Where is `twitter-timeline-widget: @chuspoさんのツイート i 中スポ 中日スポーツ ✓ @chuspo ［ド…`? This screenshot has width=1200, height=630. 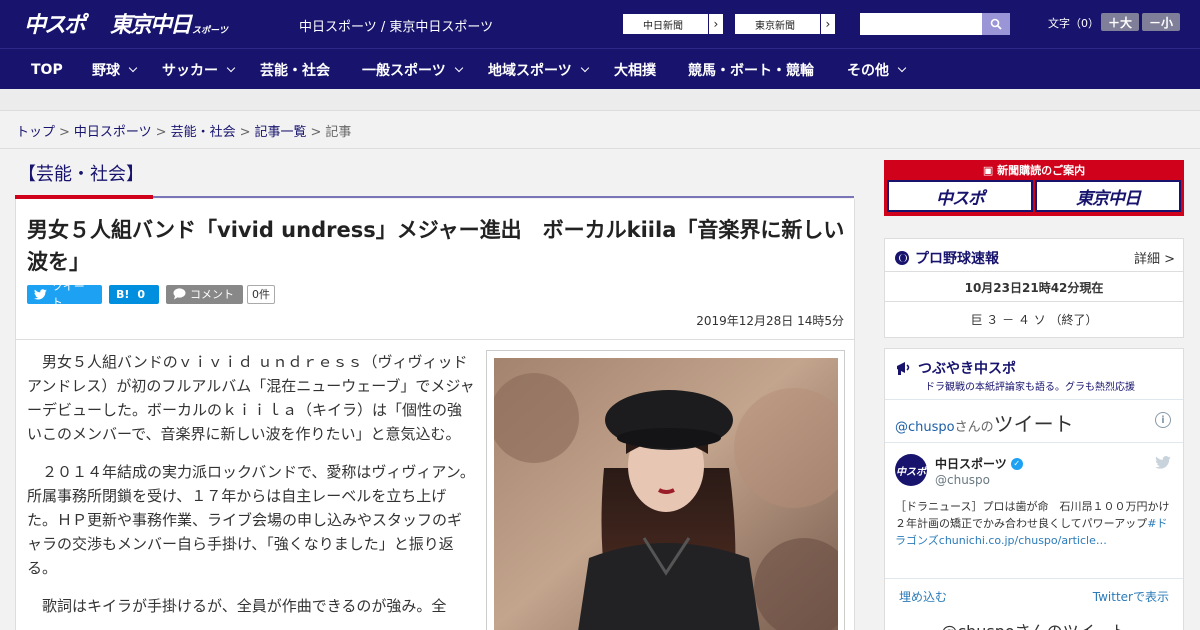
twitter-timeline-widget: @chuspoさんのツイート i 中スポ 中日スポーツ ✓ @chuspo ［ド… is located at coordinates (1034, 514).